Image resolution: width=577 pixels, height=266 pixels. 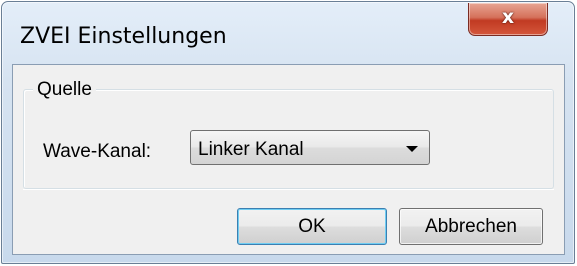 What do you see at coordinates (251, 149) in the screenshot?
I see `wave-channel-select-value: Linker Kanal` at bounding box center [251, 149].